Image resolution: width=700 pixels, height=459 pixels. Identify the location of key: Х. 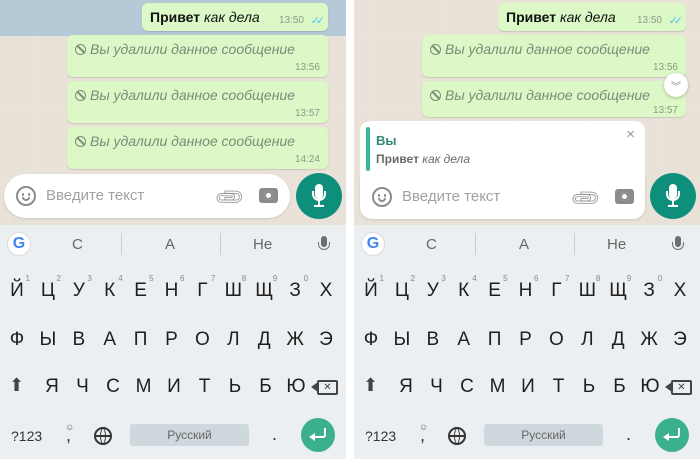
(680, 291).